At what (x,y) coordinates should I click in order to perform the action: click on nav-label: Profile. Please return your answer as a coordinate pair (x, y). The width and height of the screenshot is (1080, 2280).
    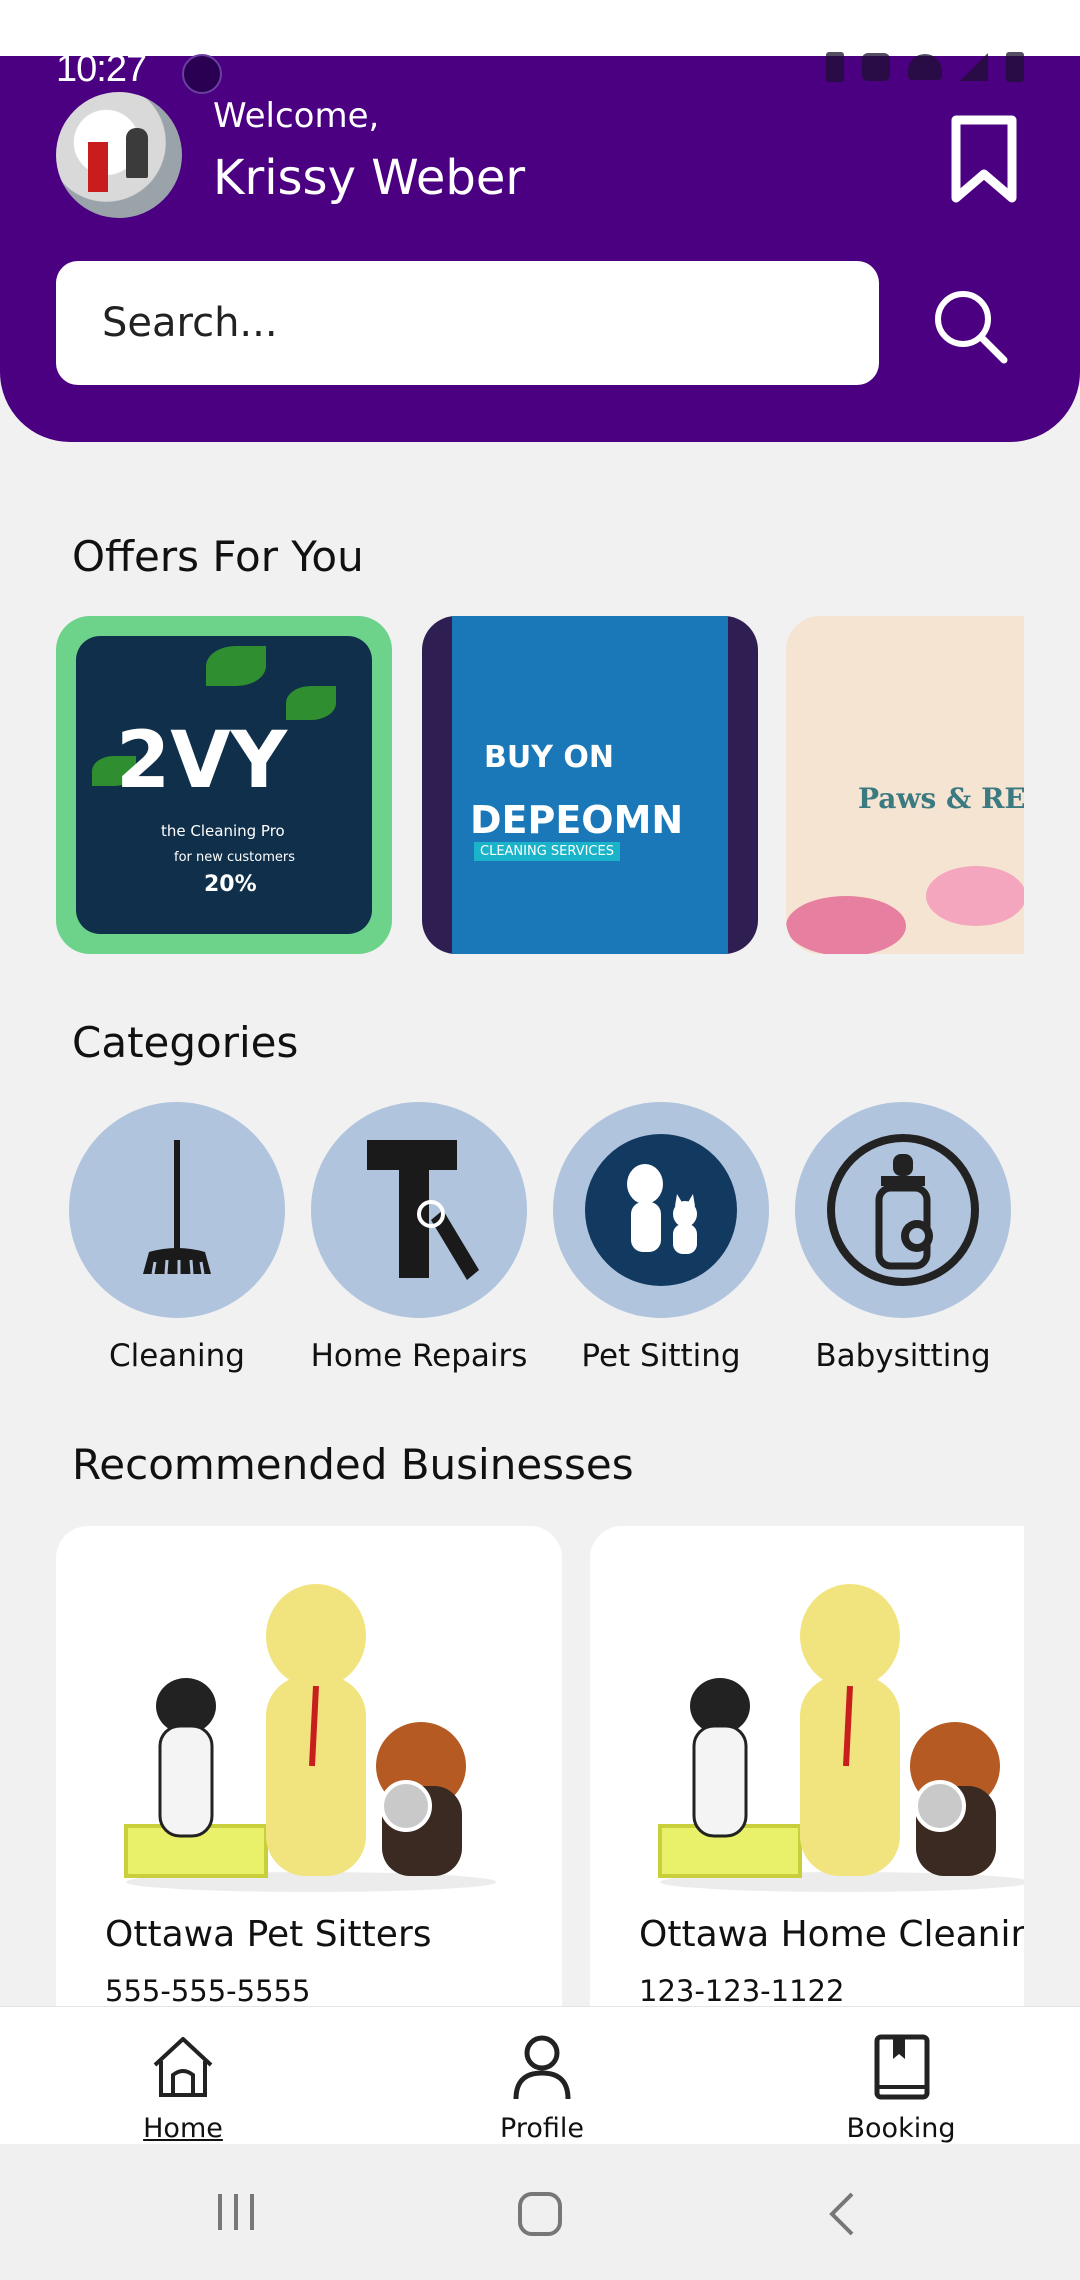
    Looking at the image, I should click on (542, 2128).